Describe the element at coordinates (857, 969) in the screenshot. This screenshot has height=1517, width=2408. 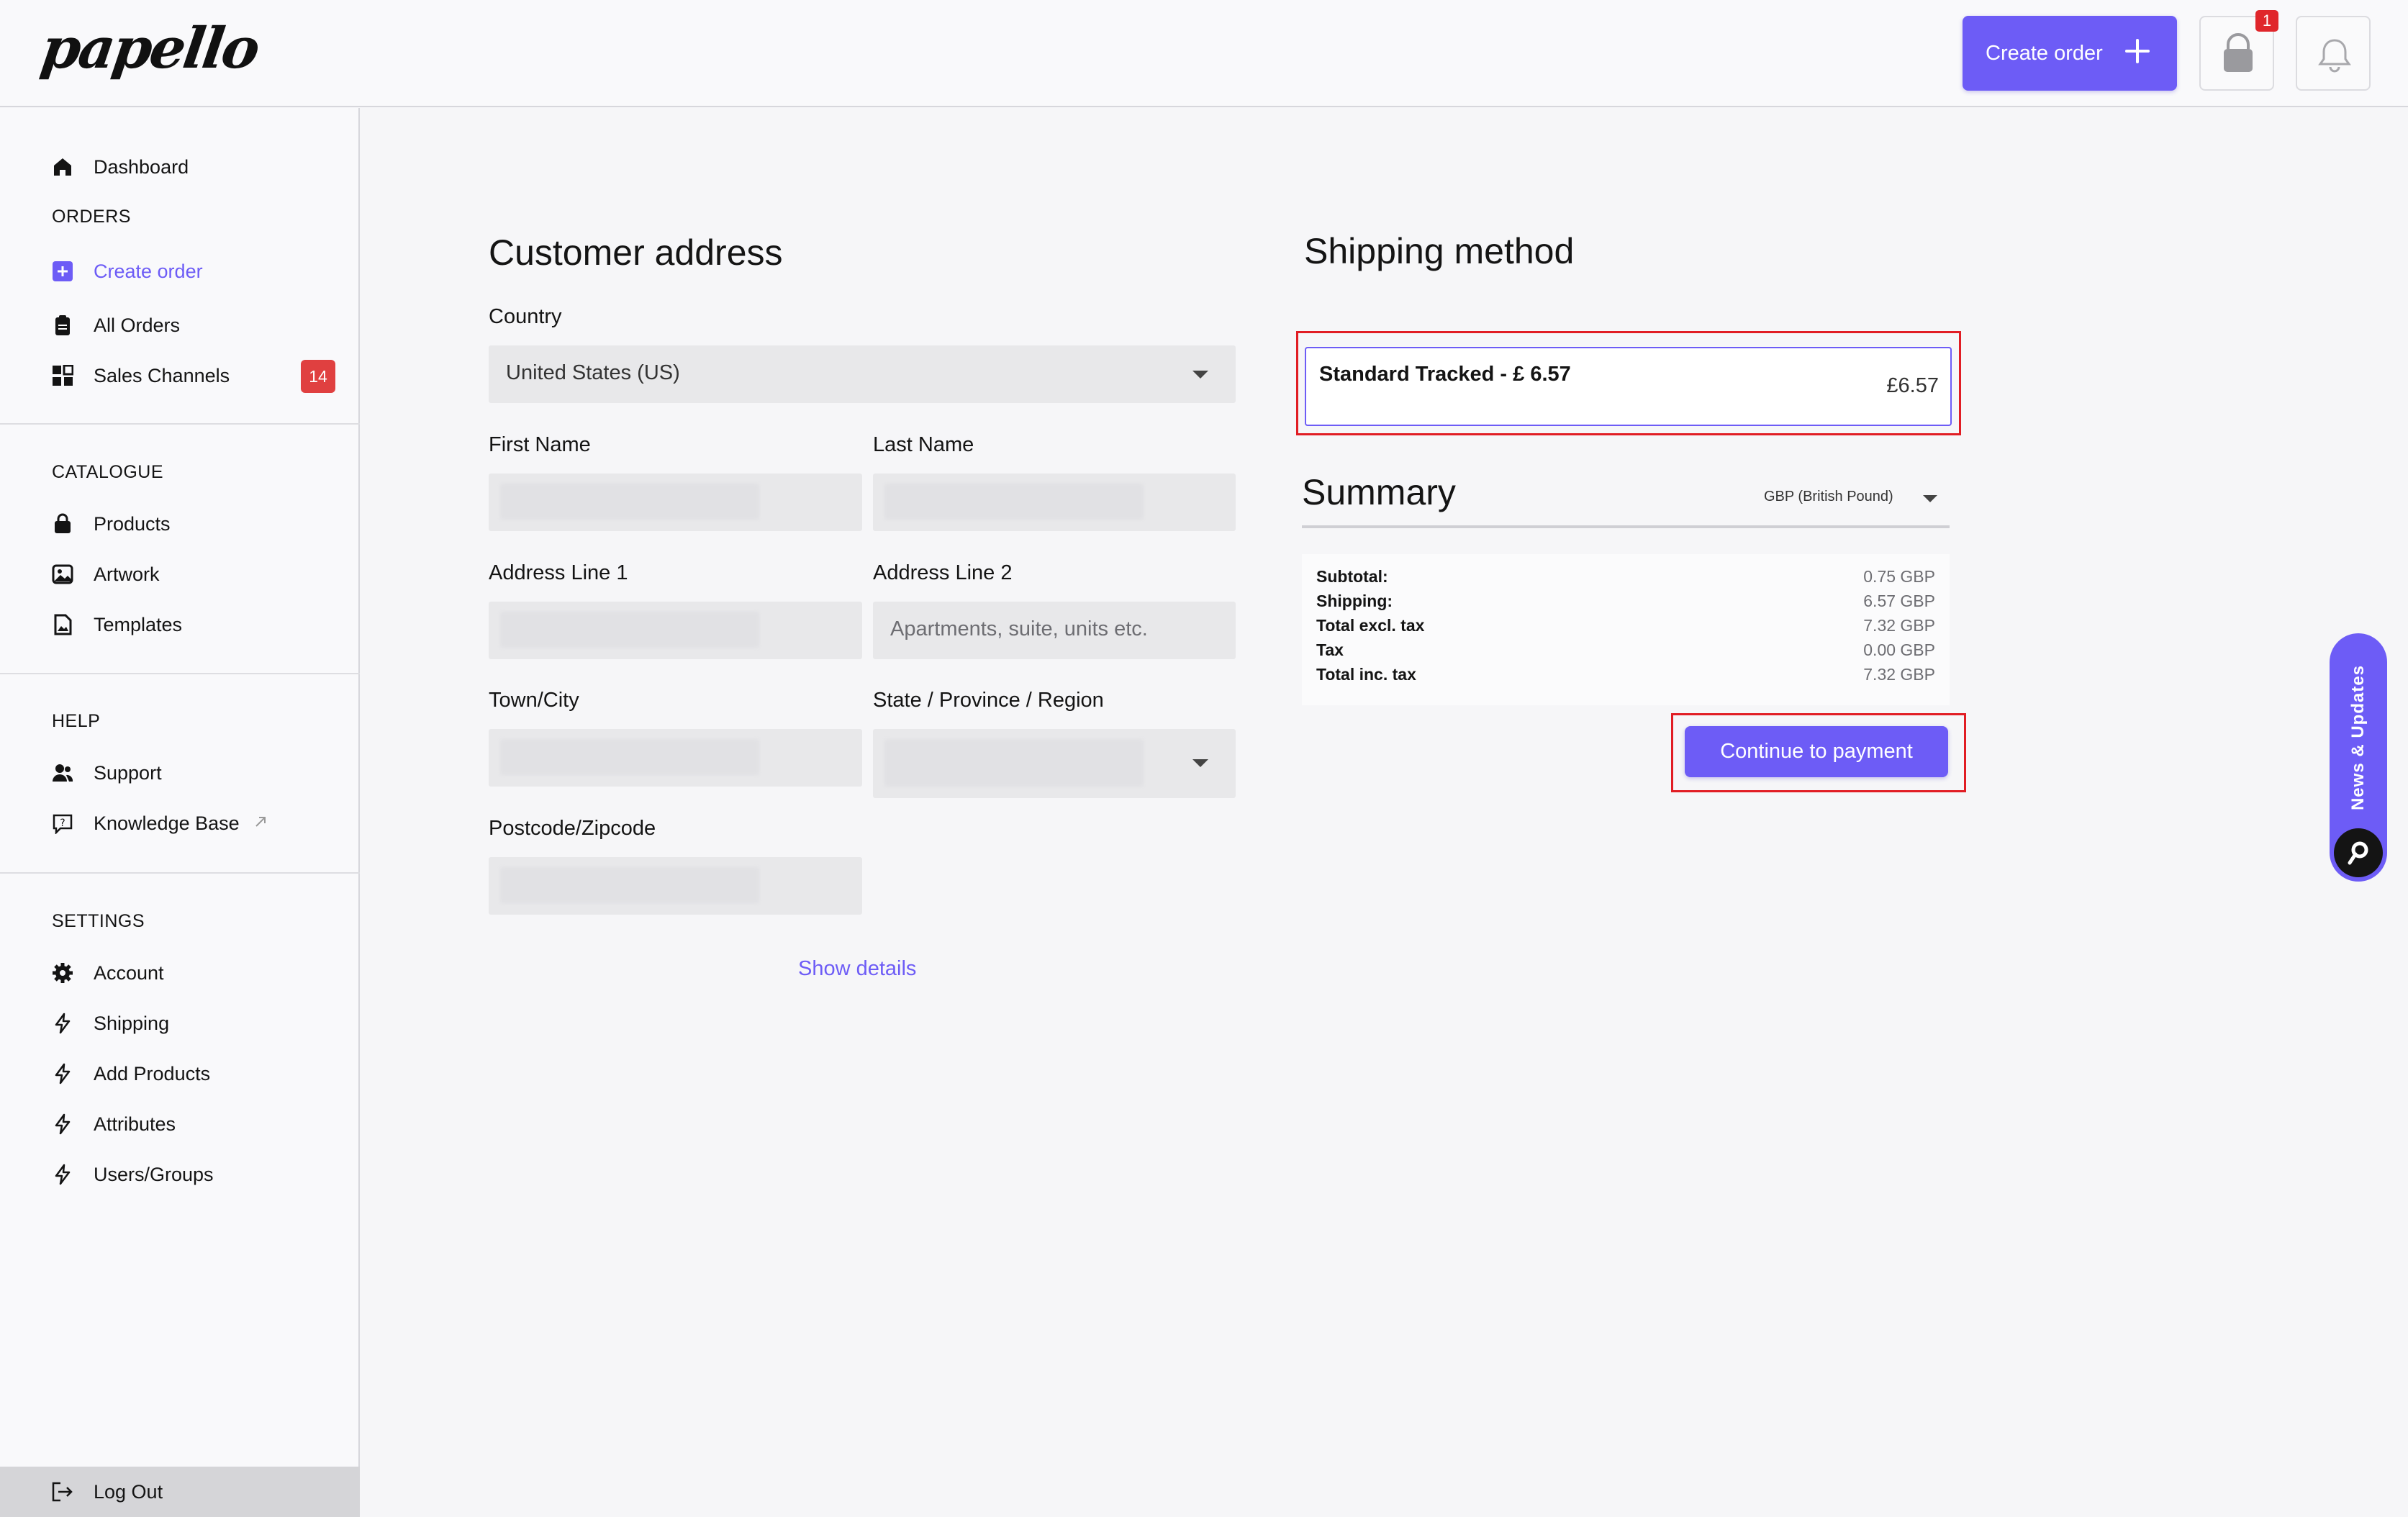
I see `show-details-link: Show details` at that location.